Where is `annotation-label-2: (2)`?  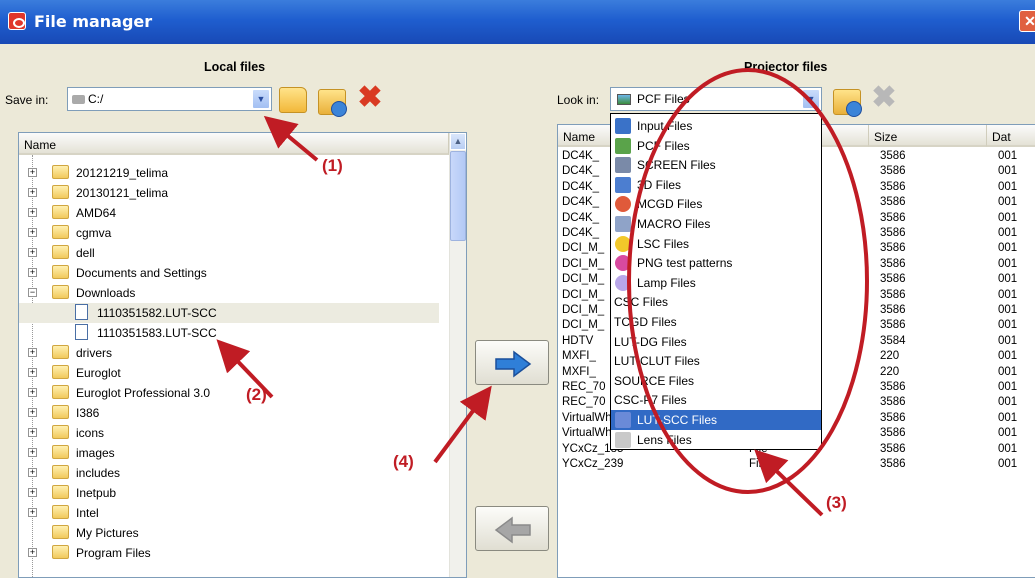 annotation-label-2: (2) is located at coordinates (256, 394).